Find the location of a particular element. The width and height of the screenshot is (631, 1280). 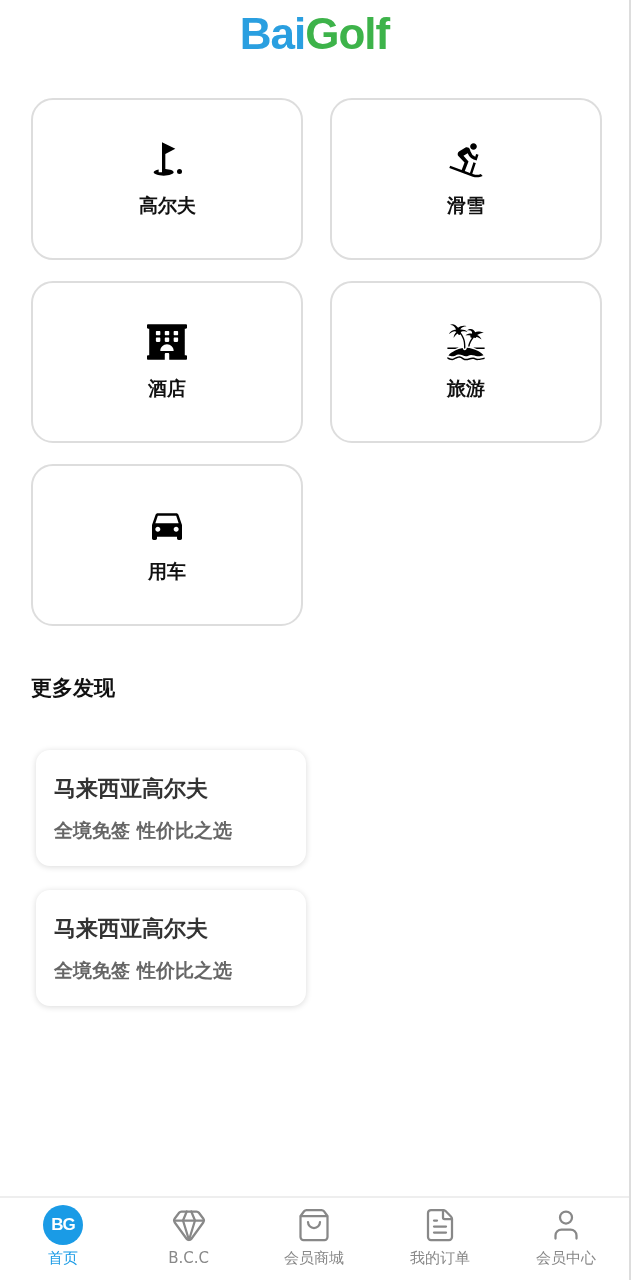

category-card: 旅游 is located at coordinates (466, 362).